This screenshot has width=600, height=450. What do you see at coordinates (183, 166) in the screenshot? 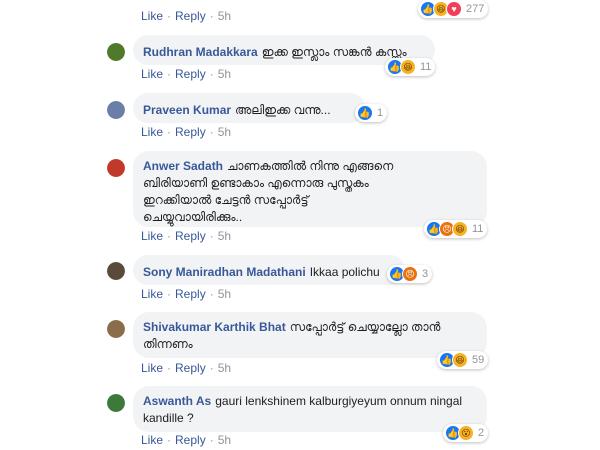
I see `commenter-name: Anwer Sadath` at bounding box center [183, 166].